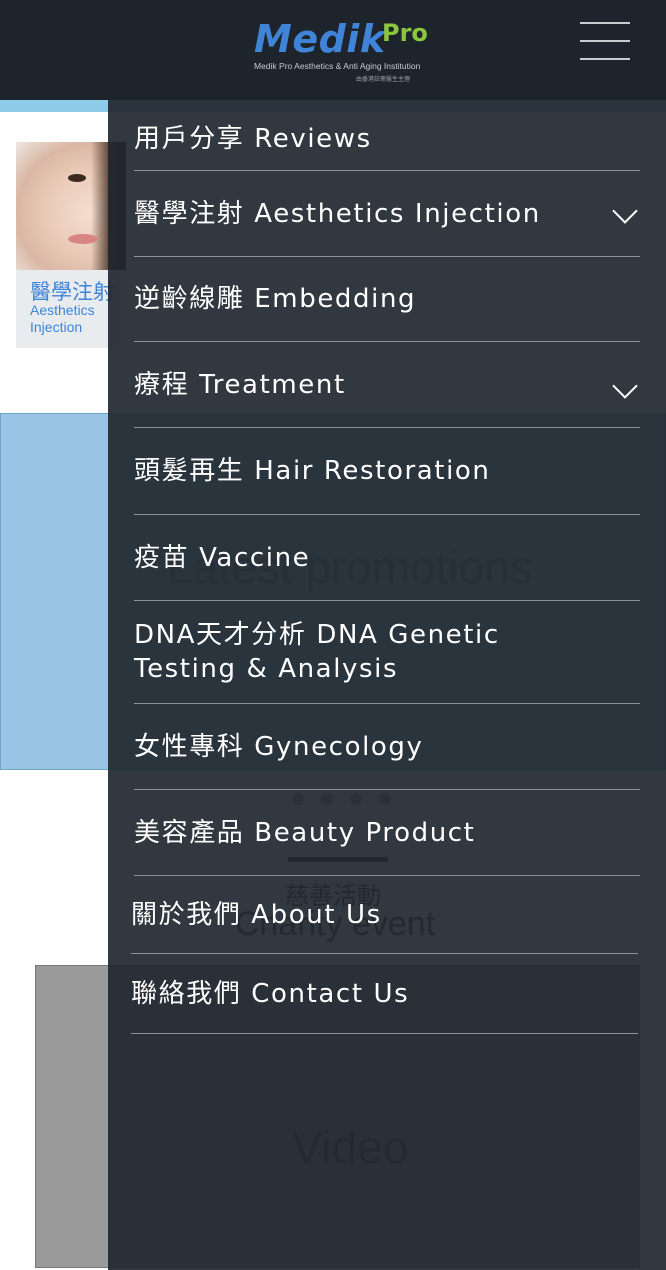  I want to click on nav-item-label: 美容產品 Beauty Product, so click(305, 832).